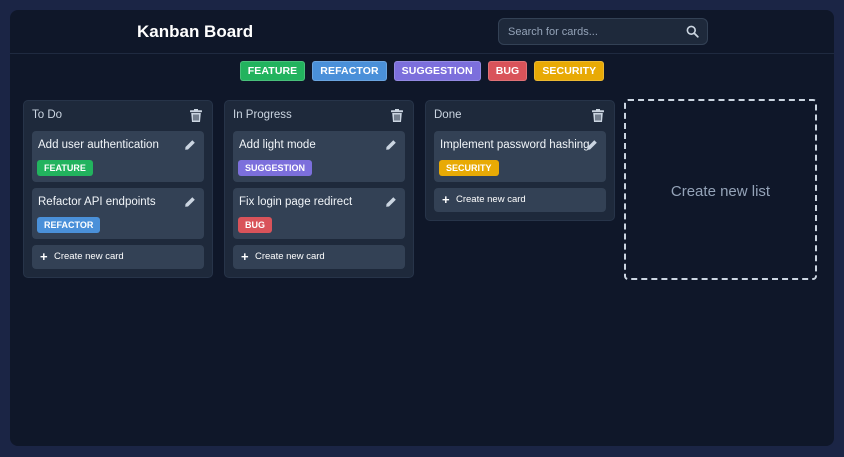 This screenshot has height=457, width=844. I want to click on card-title: Add user authentication, so click(98, 145).